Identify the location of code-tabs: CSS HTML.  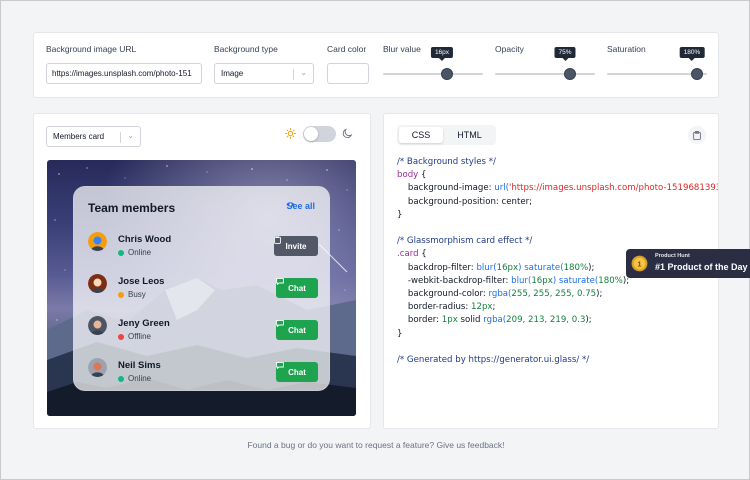
(446, 135).